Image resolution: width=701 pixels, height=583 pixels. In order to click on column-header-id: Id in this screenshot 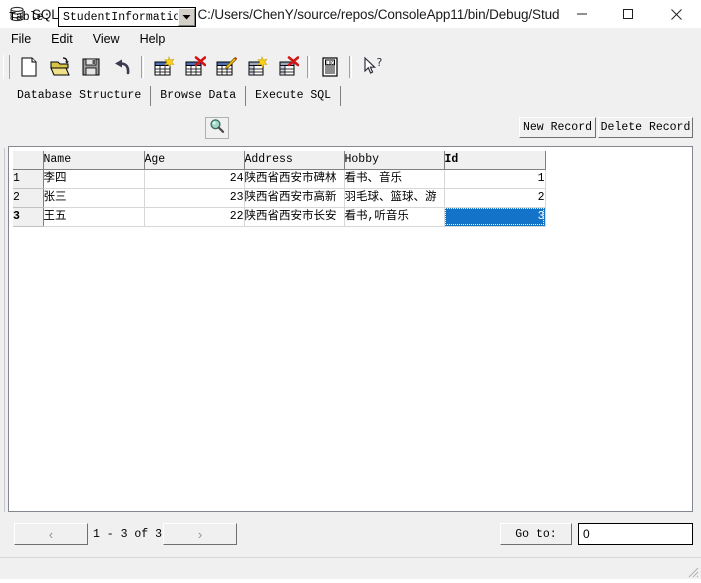, I will do `click(495, 160)`.